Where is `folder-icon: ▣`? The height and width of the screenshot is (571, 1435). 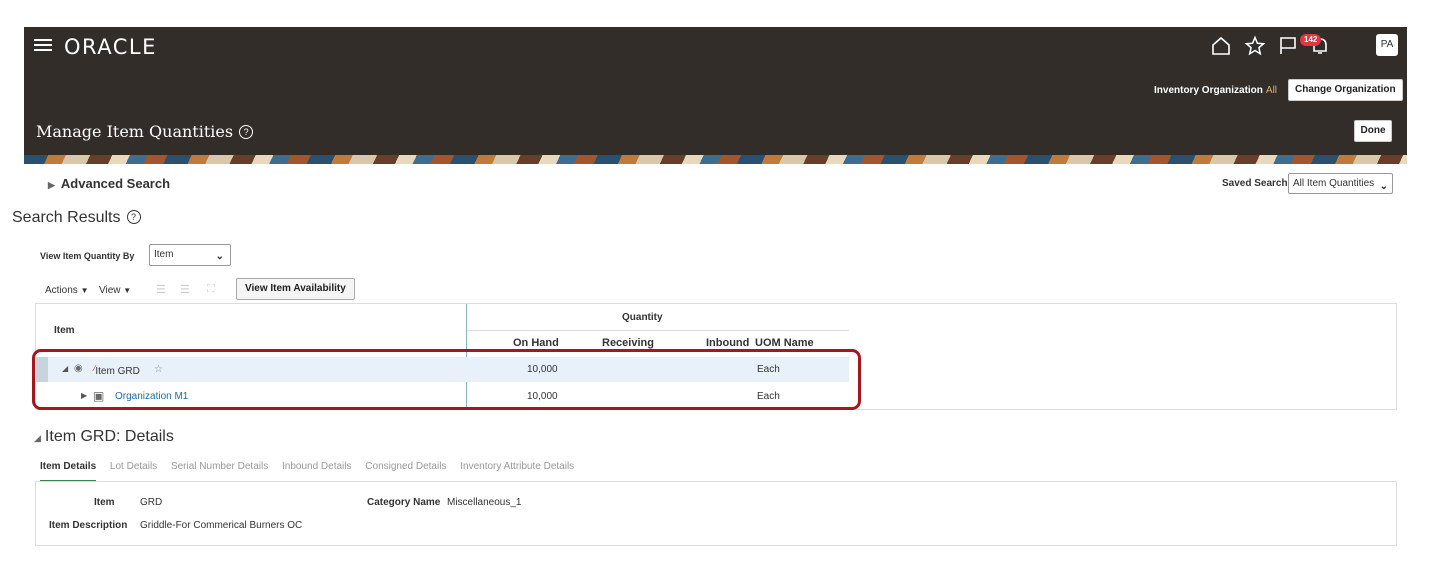
folder-icon: ▣ is located at coordinates (99, 396).